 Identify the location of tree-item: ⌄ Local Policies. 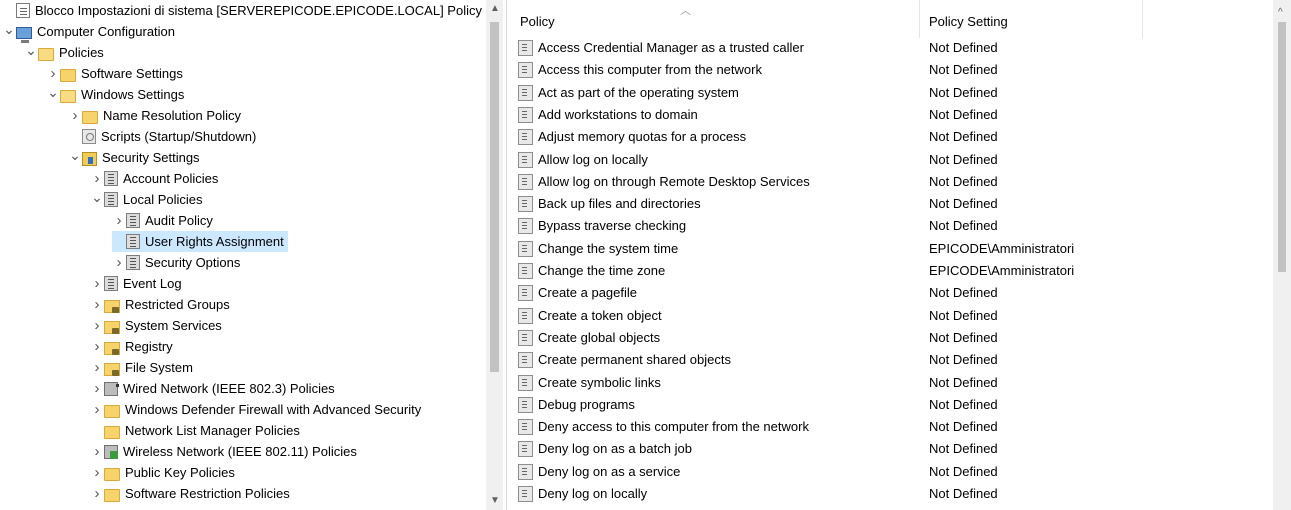
(146, 199).